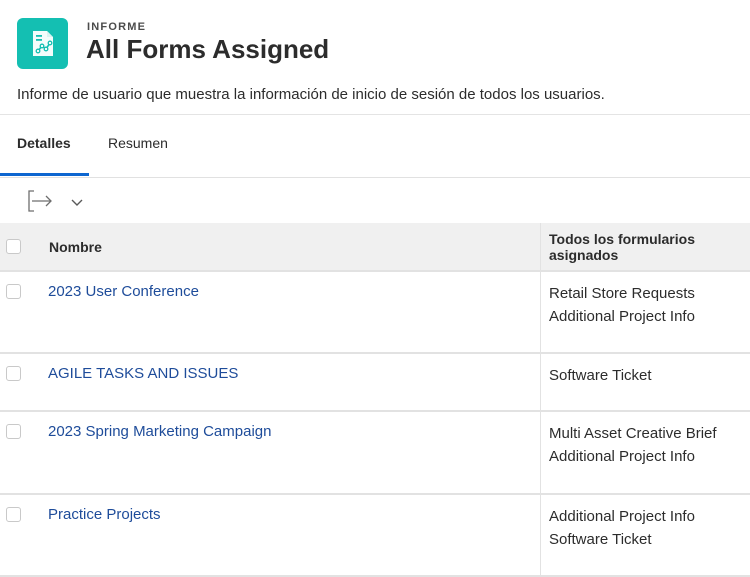  I want to click on forms-cell: Software Ticket, so click(645, 382).